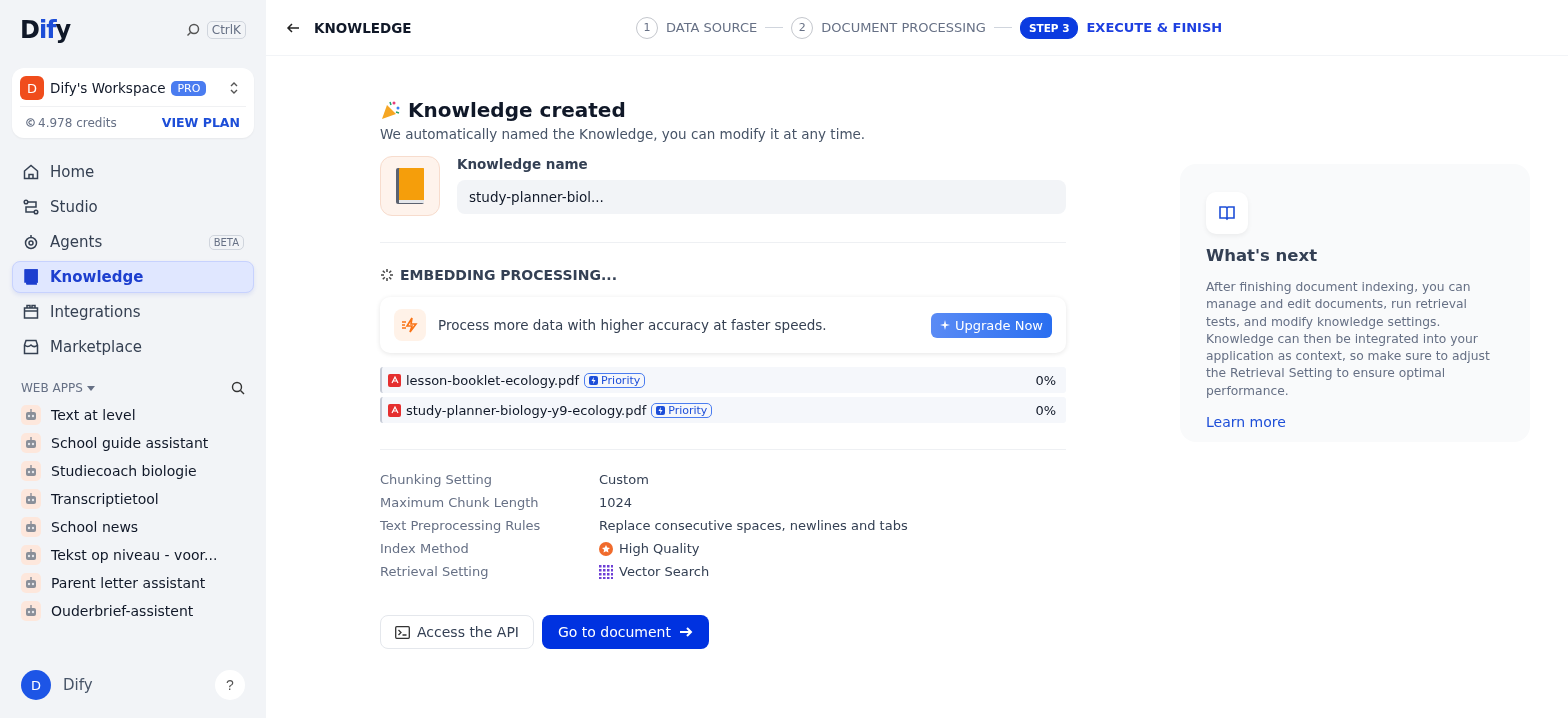 The height and width of the screenshot is (718, 1568). Describe the element at coordinates (461, 525) in the screenshot. I see `setting-label: Text Preprocessing Rules` at that location.